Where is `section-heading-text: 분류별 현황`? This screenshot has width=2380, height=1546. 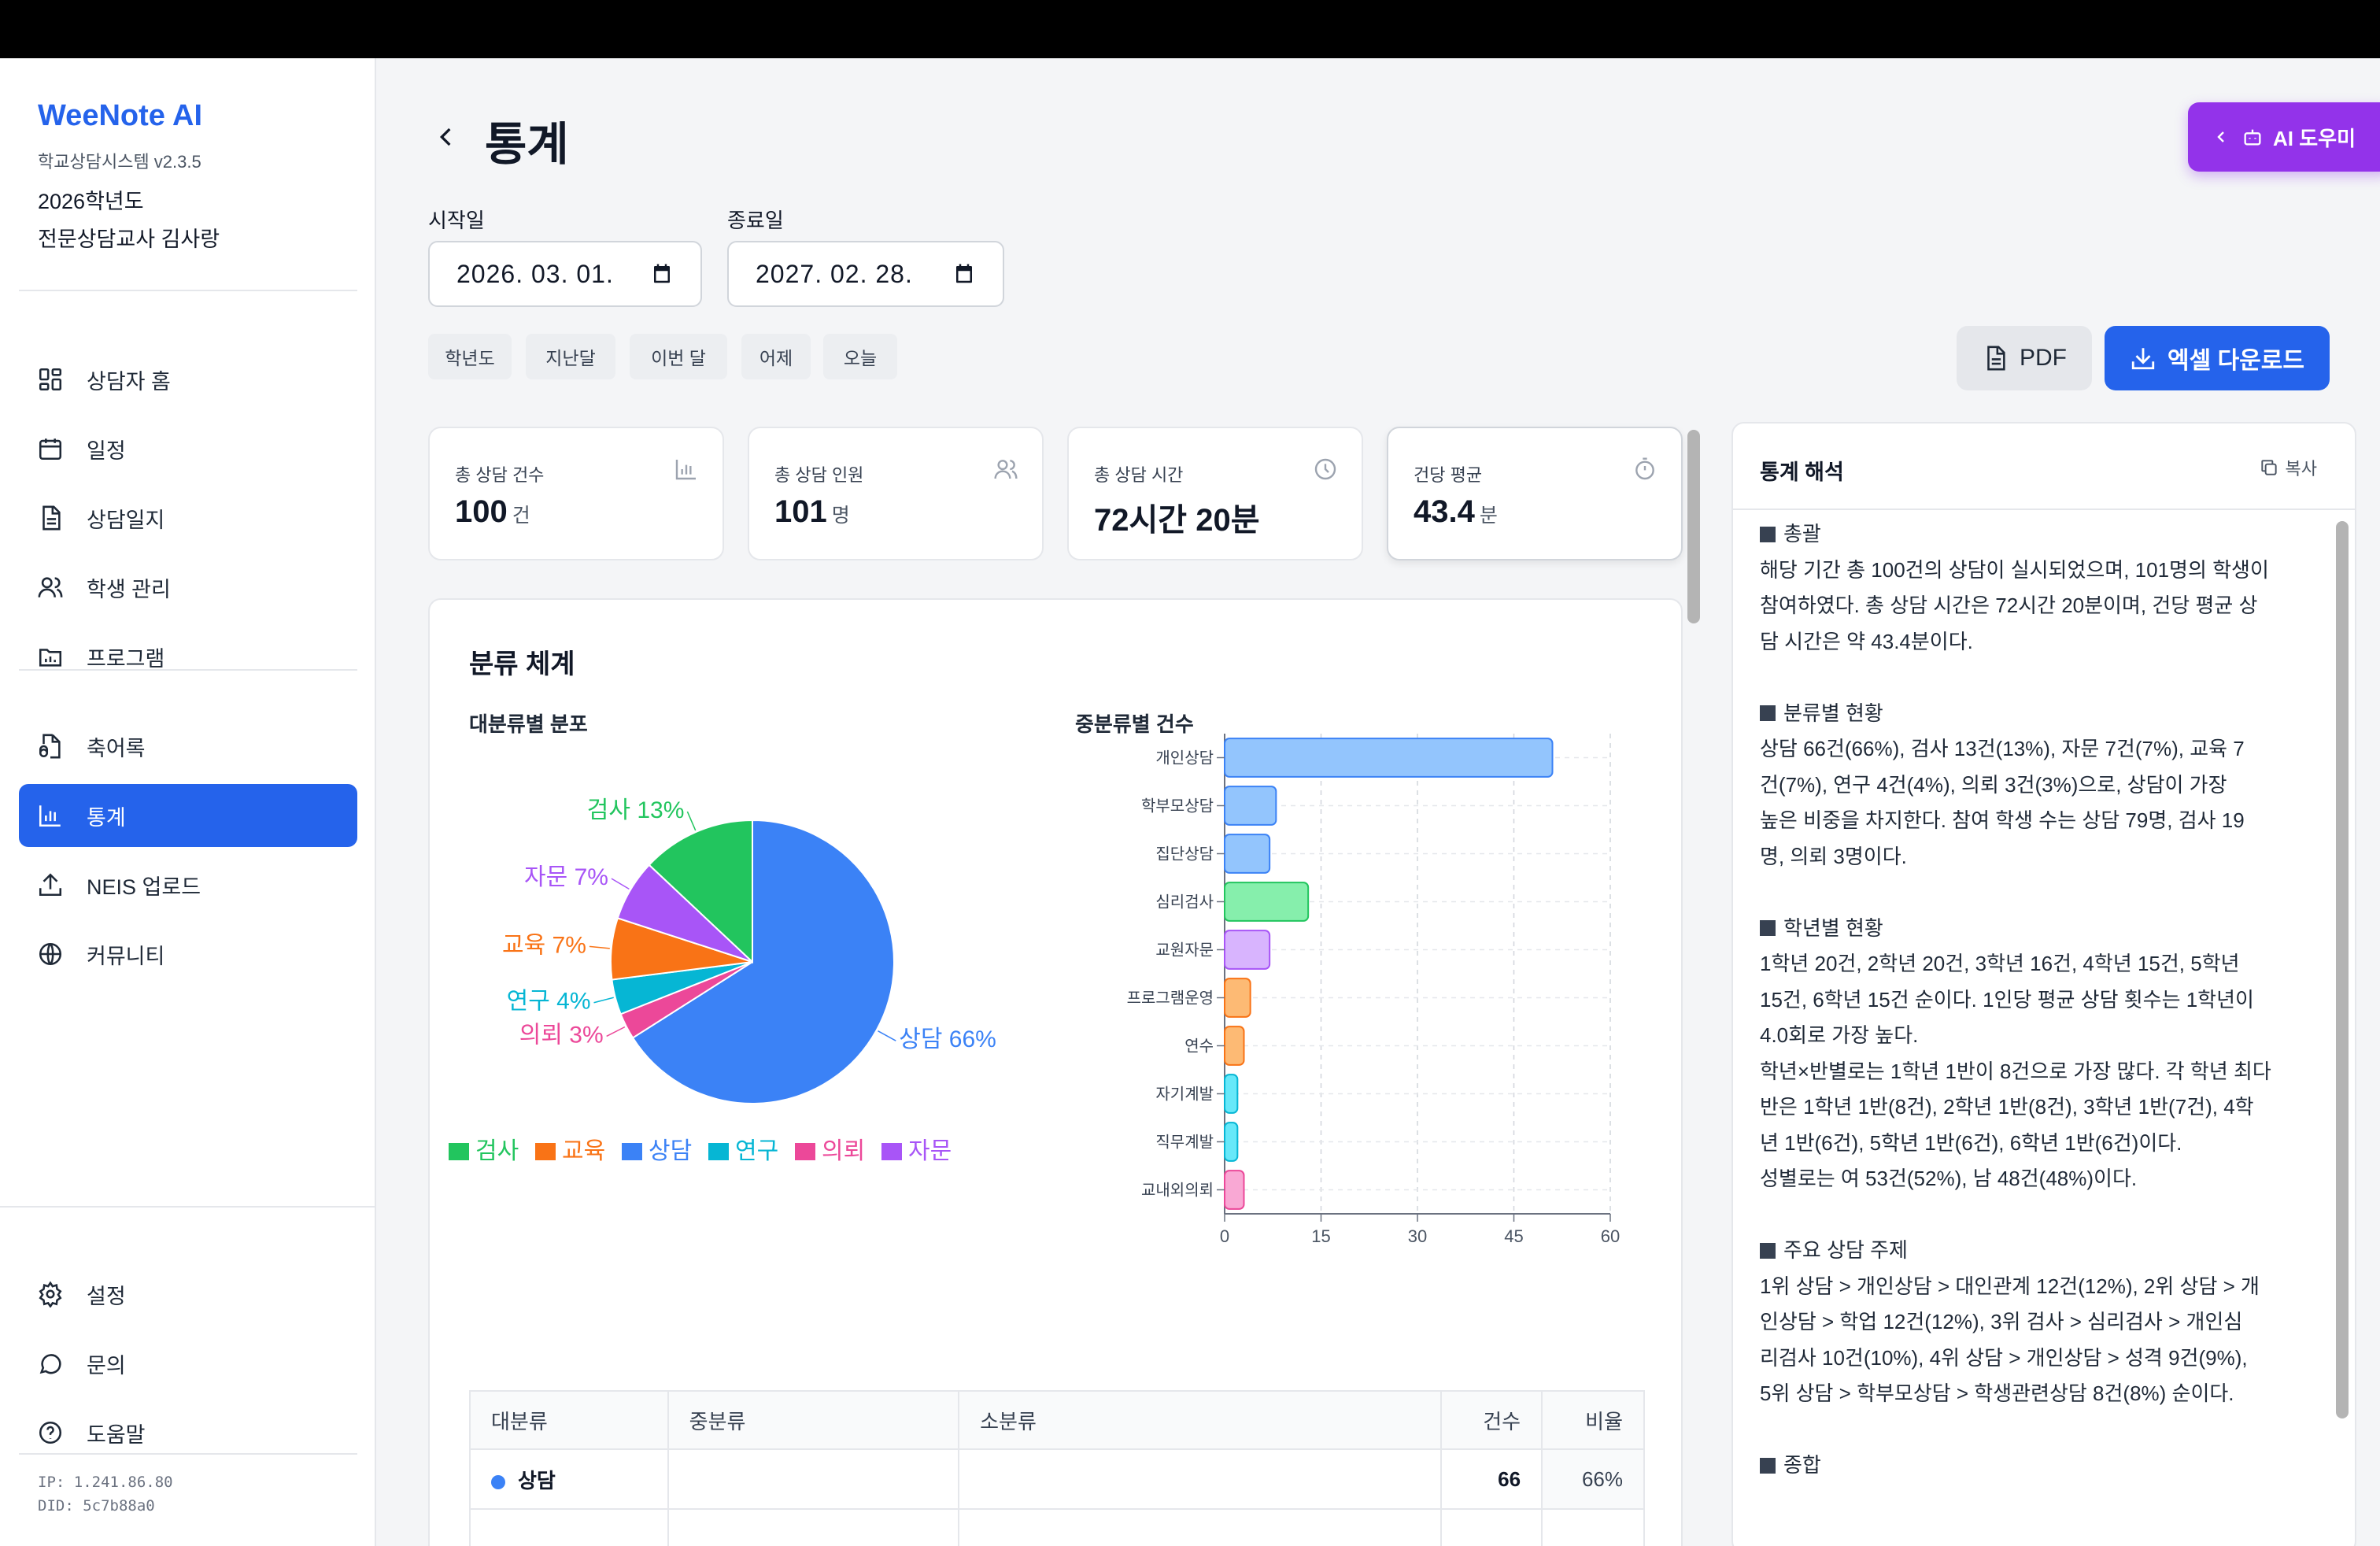 section-heading-text: 분류별 현황 is located at coordinates (1833, 713).